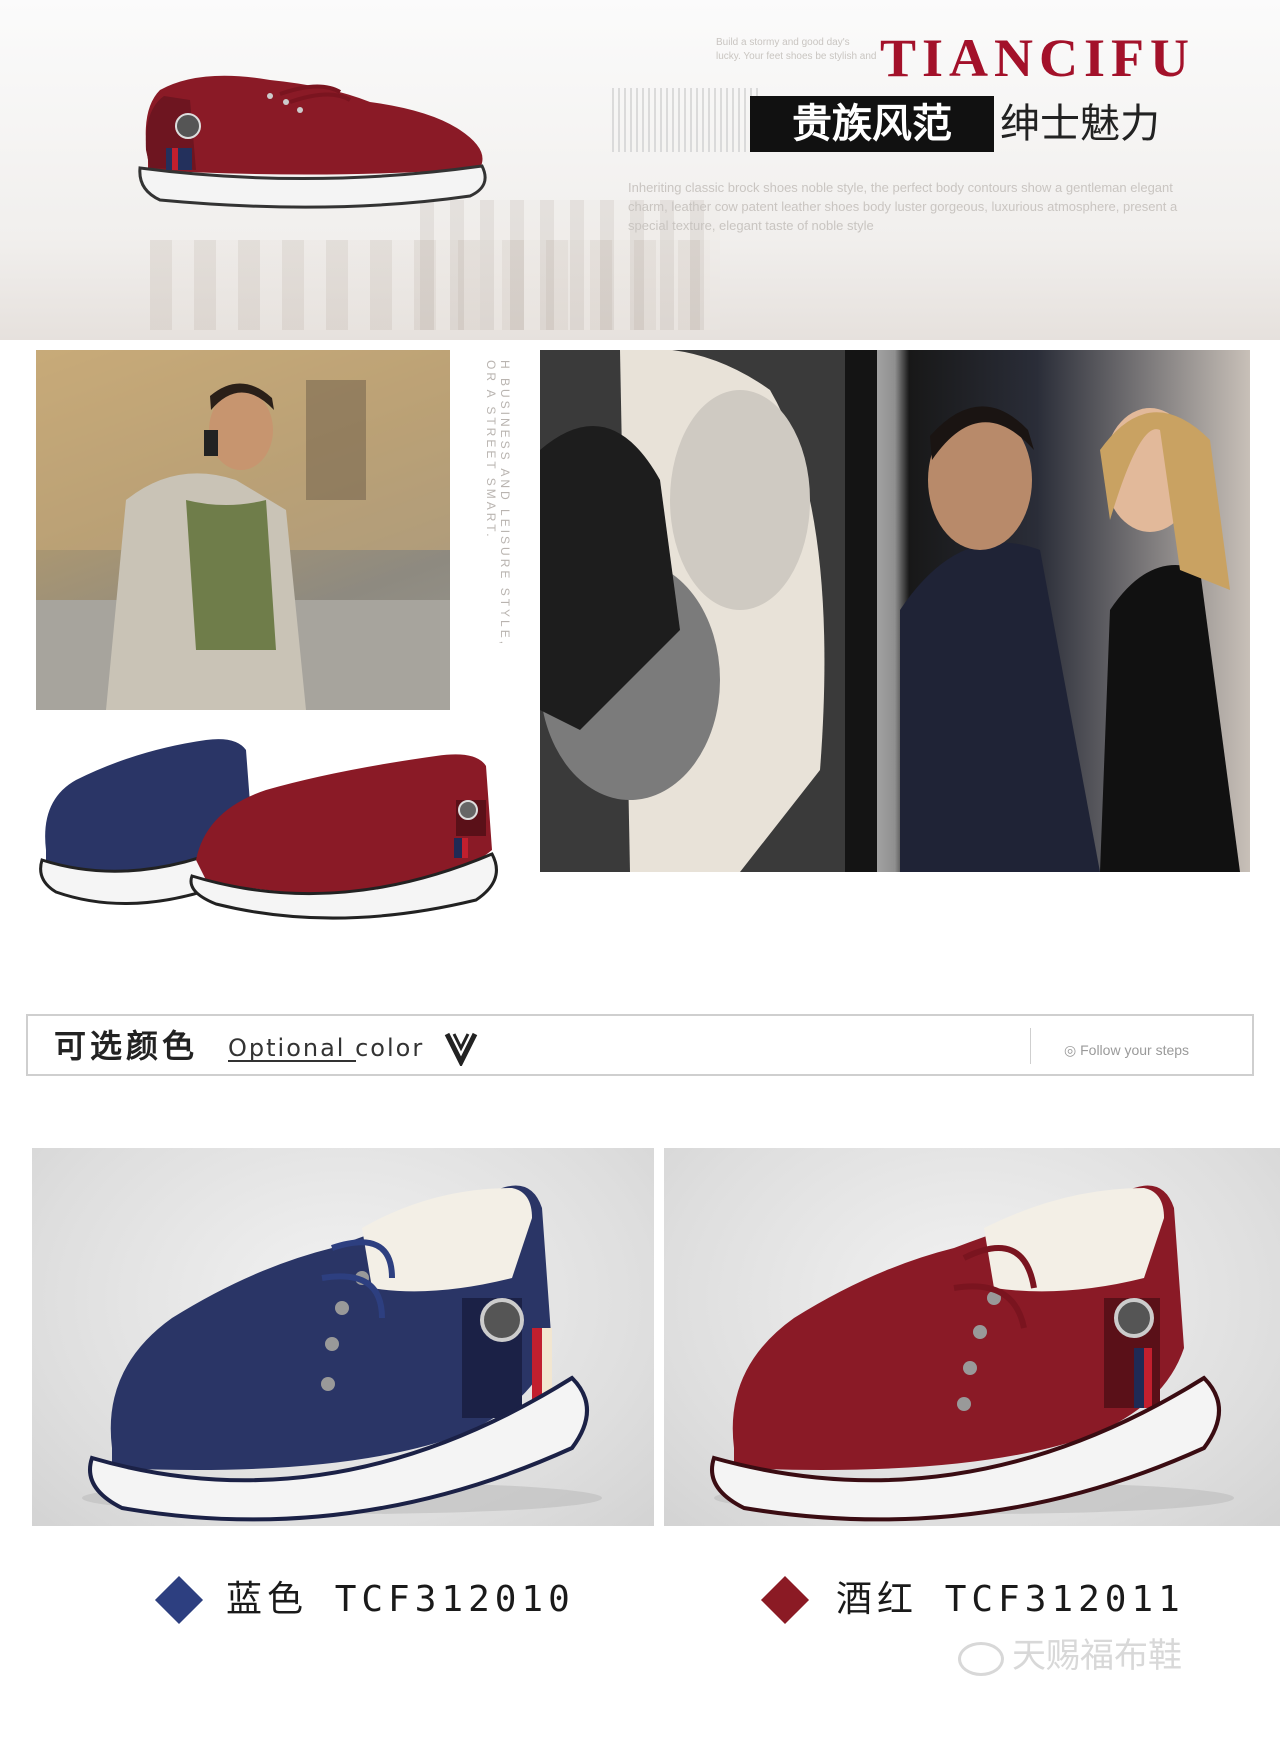  Describe the element at coordinates (783, 42) in the screenshot. I see `faint-line: Build a stormy and good day's` at that location.